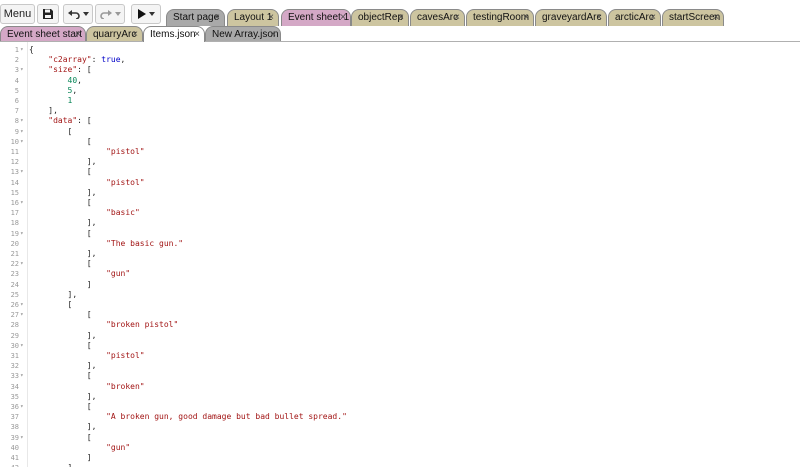 Image resolution: width=800 pixels, height=467 pixels. I want to click on line-number: 7, so click(16, 111).